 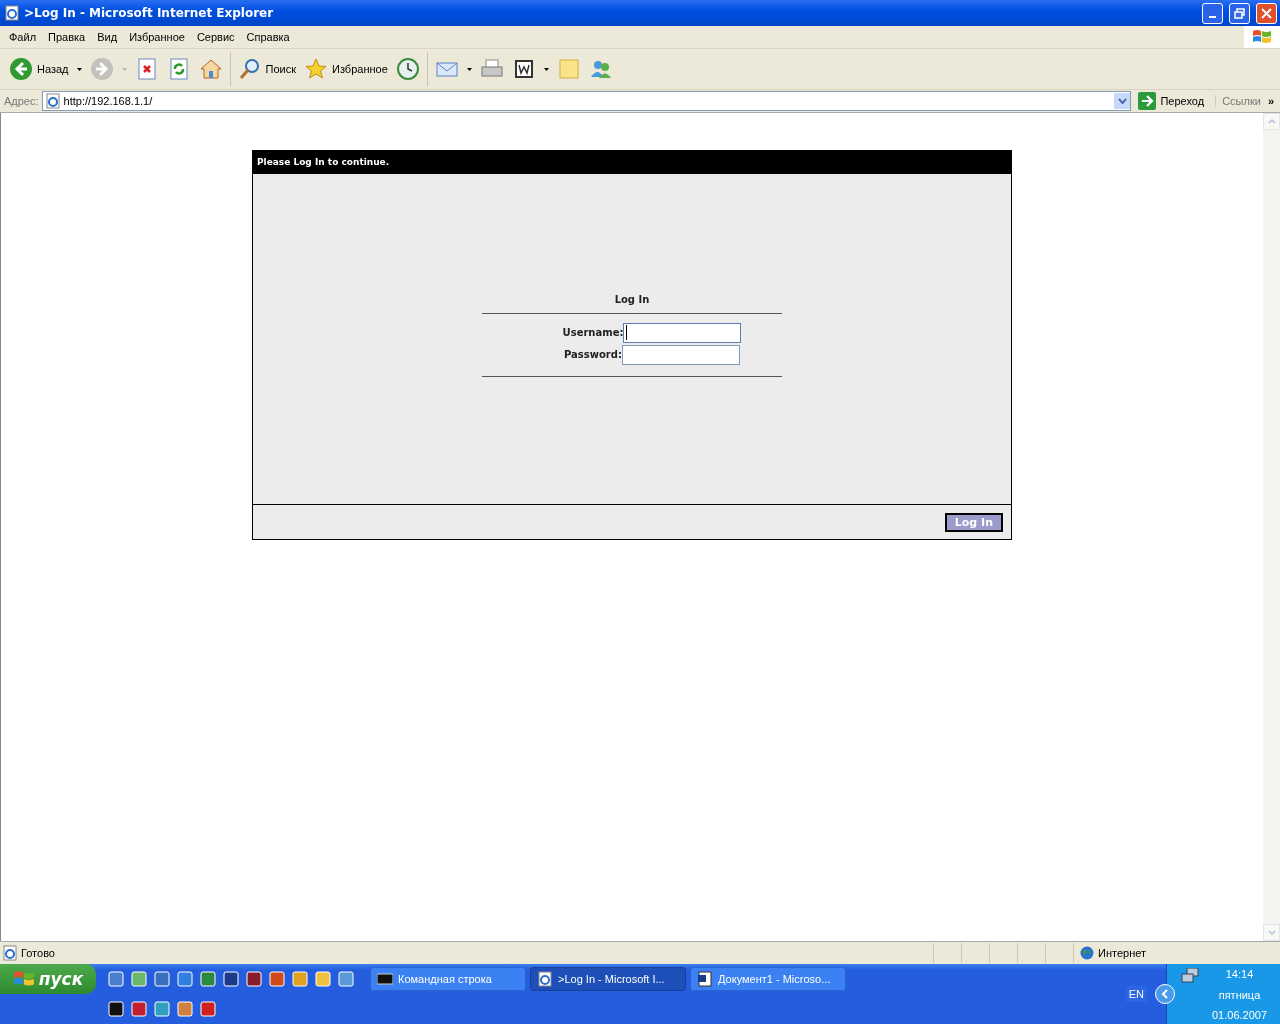 I want to click on status-text: Готово, so click(x=38, y=953).